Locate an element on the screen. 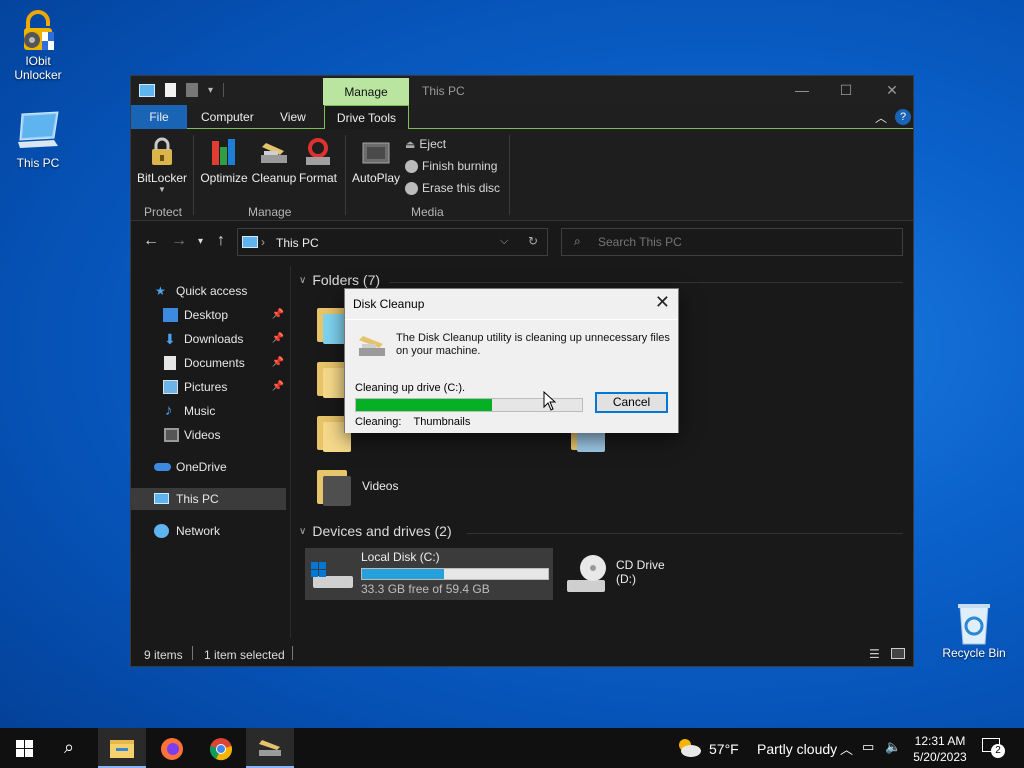  erase-disc-label: Erase this disc is located at coordinates (461, 188).